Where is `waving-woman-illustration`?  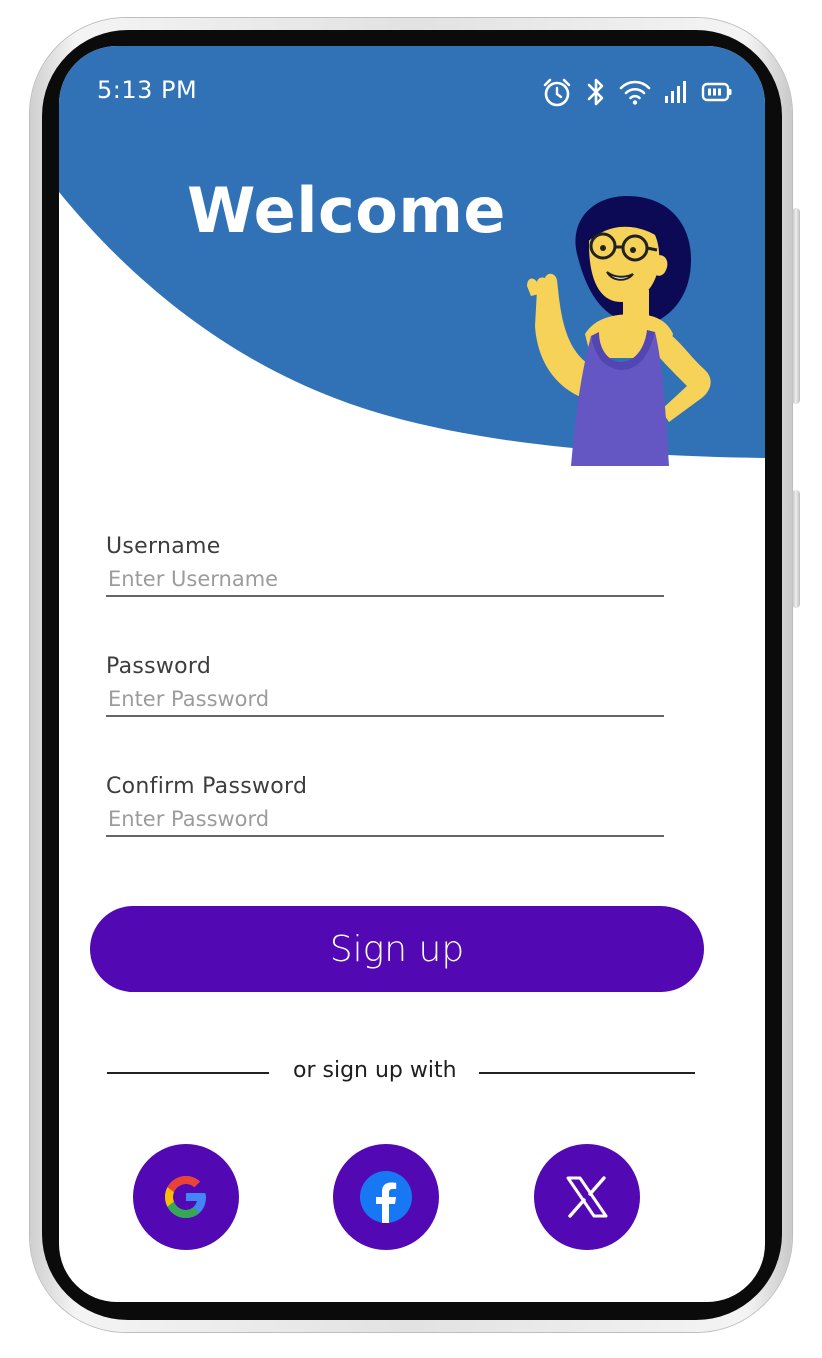 waving-woman-illustration is located at coordinates (619, 331).